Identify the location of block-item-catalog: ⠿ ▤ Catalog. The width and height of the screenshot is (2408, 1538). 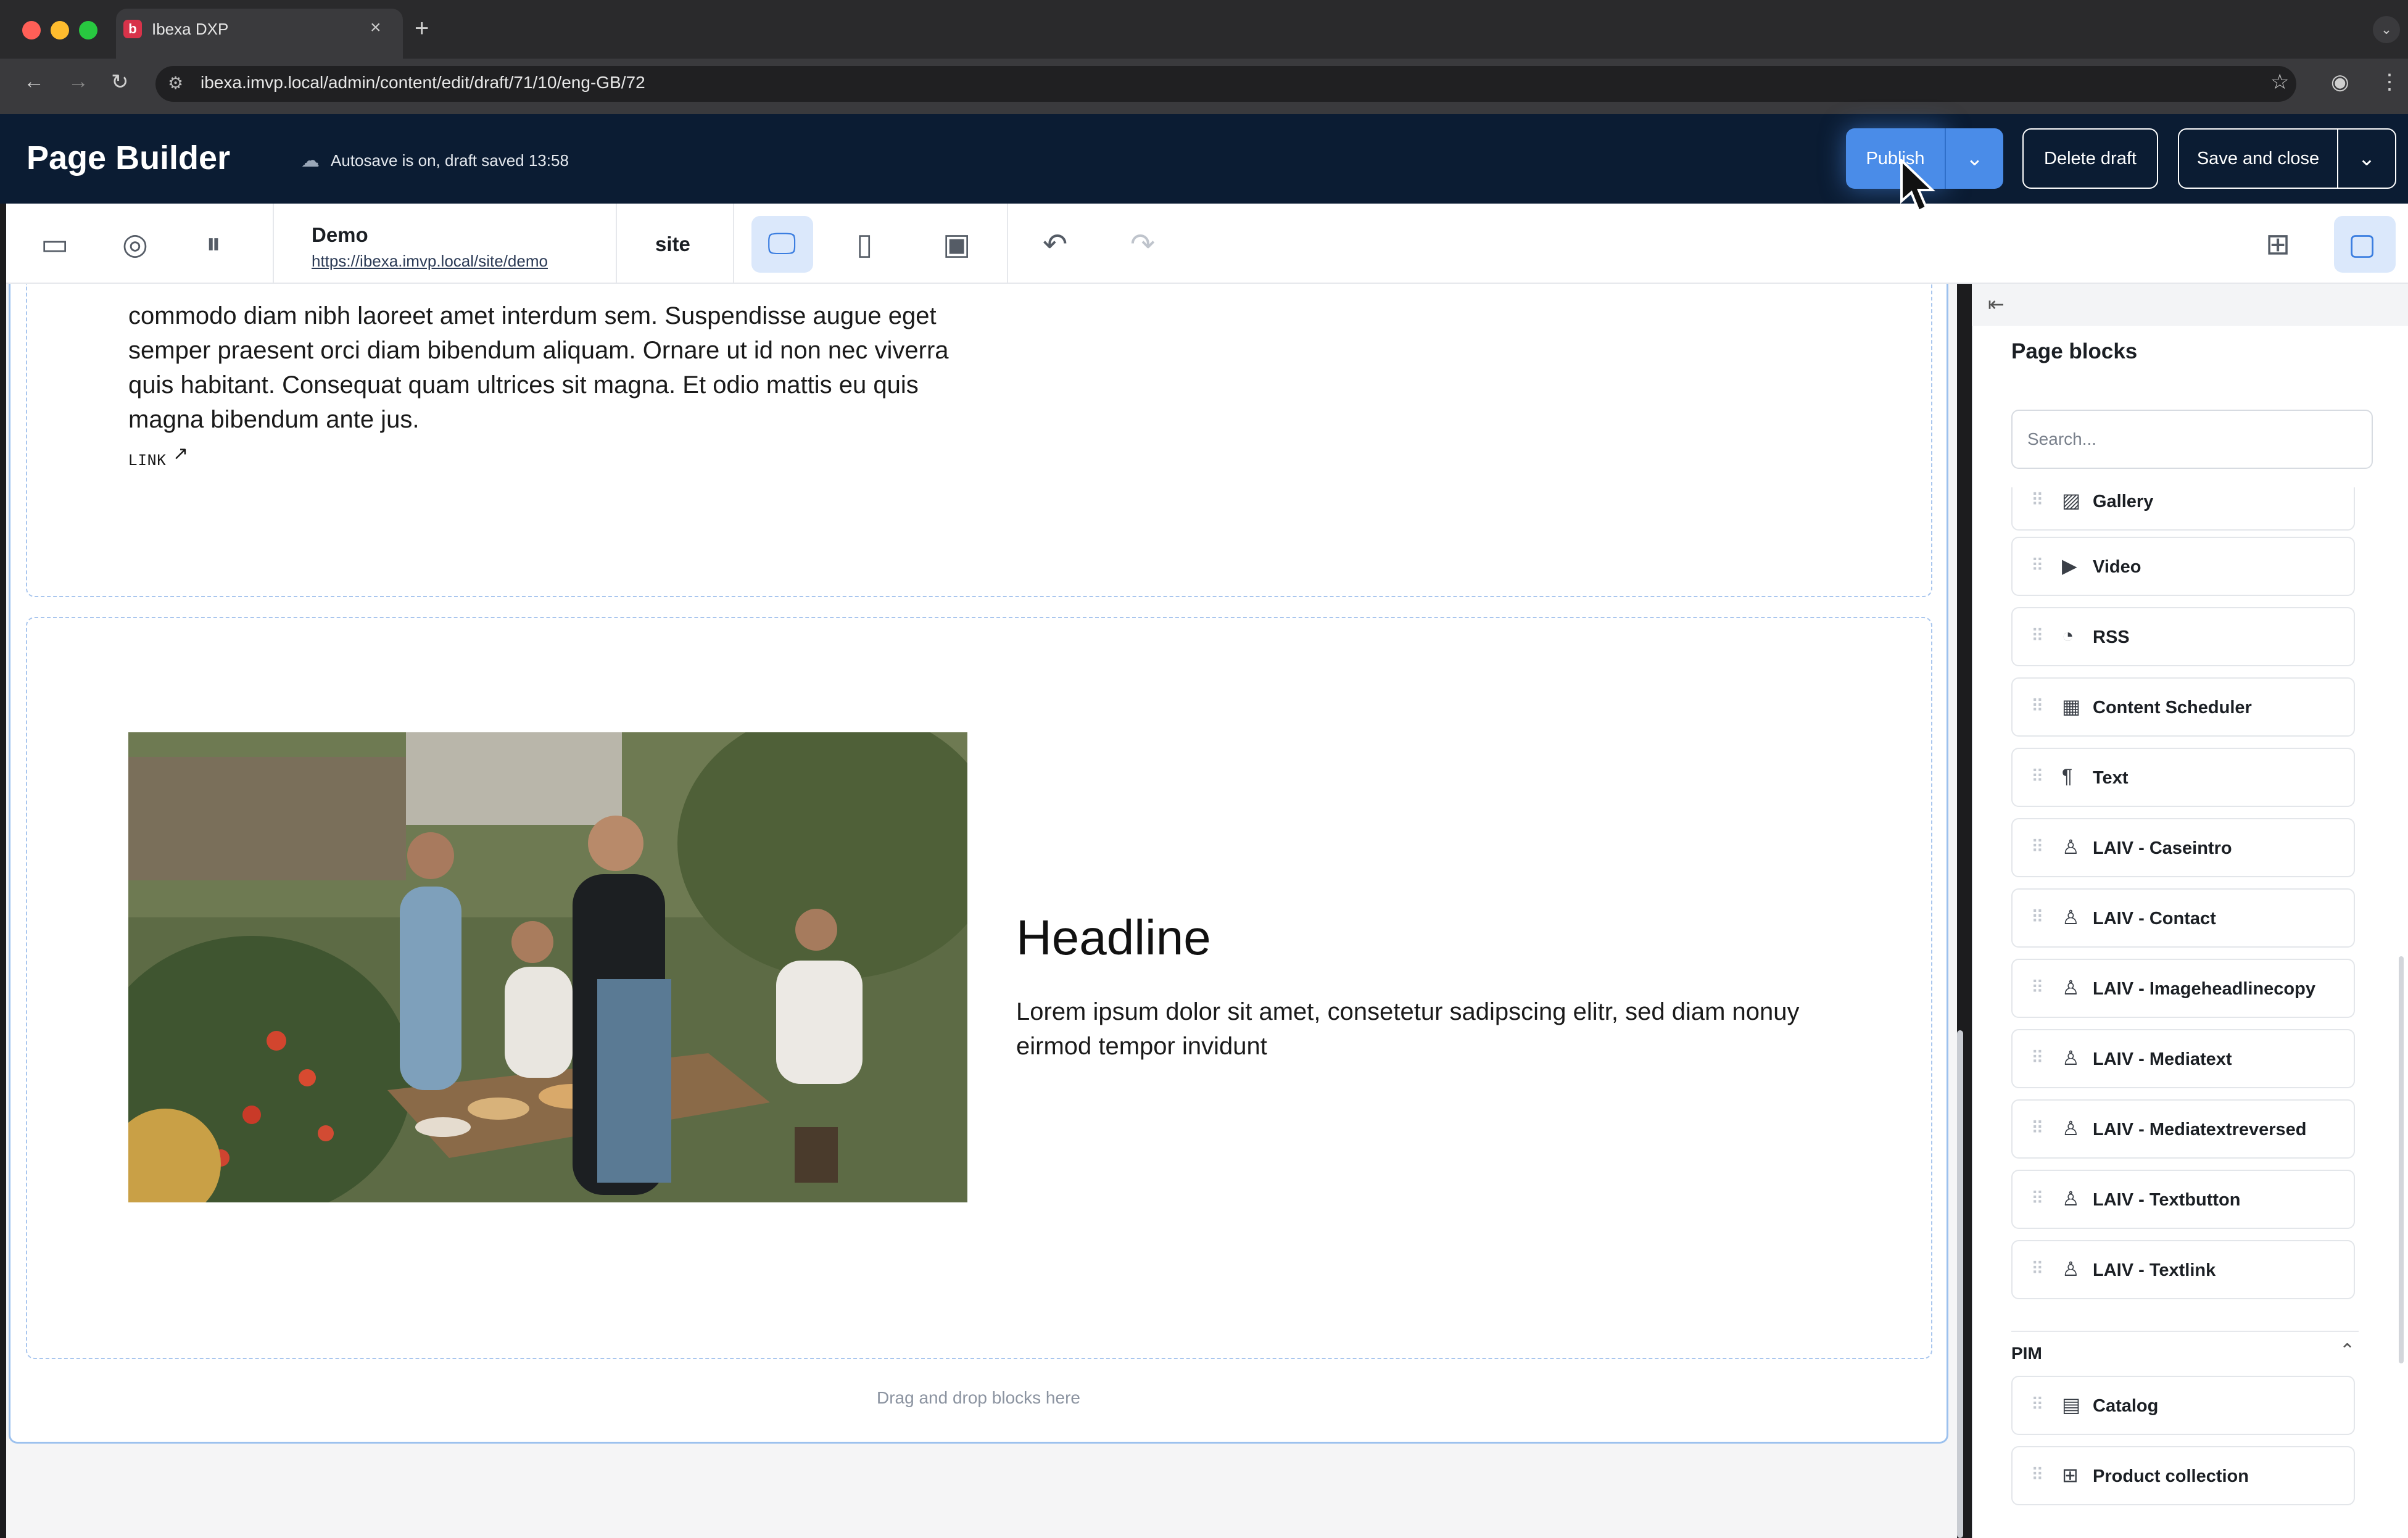
(2183, 1405).